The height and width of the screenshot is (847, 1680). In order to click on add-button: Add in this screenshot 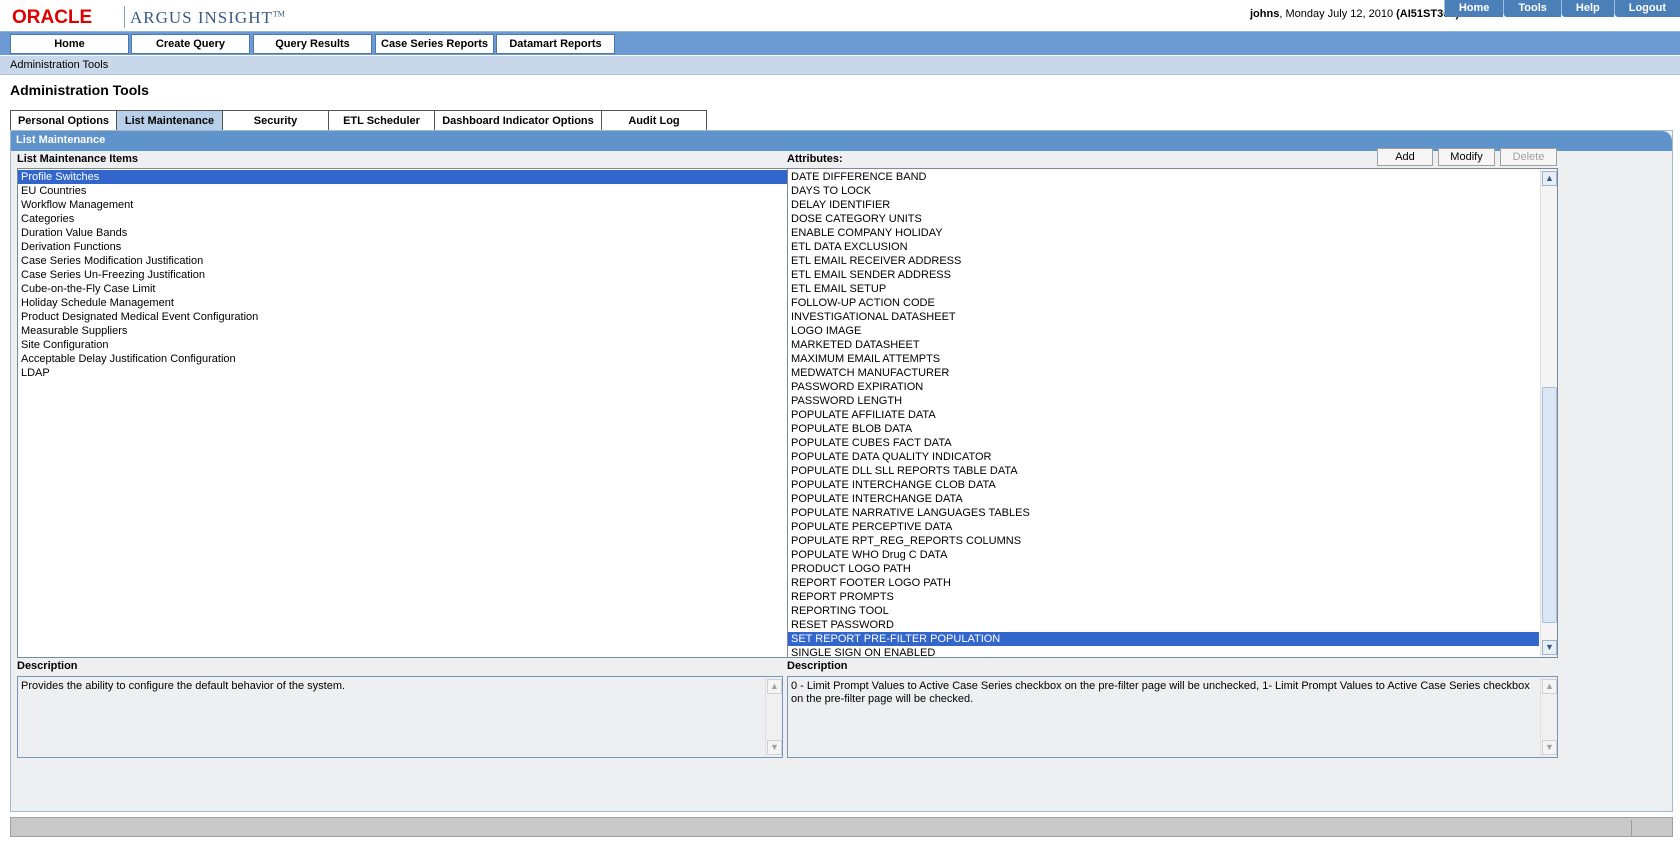, I will do `click(1405, 157)`.